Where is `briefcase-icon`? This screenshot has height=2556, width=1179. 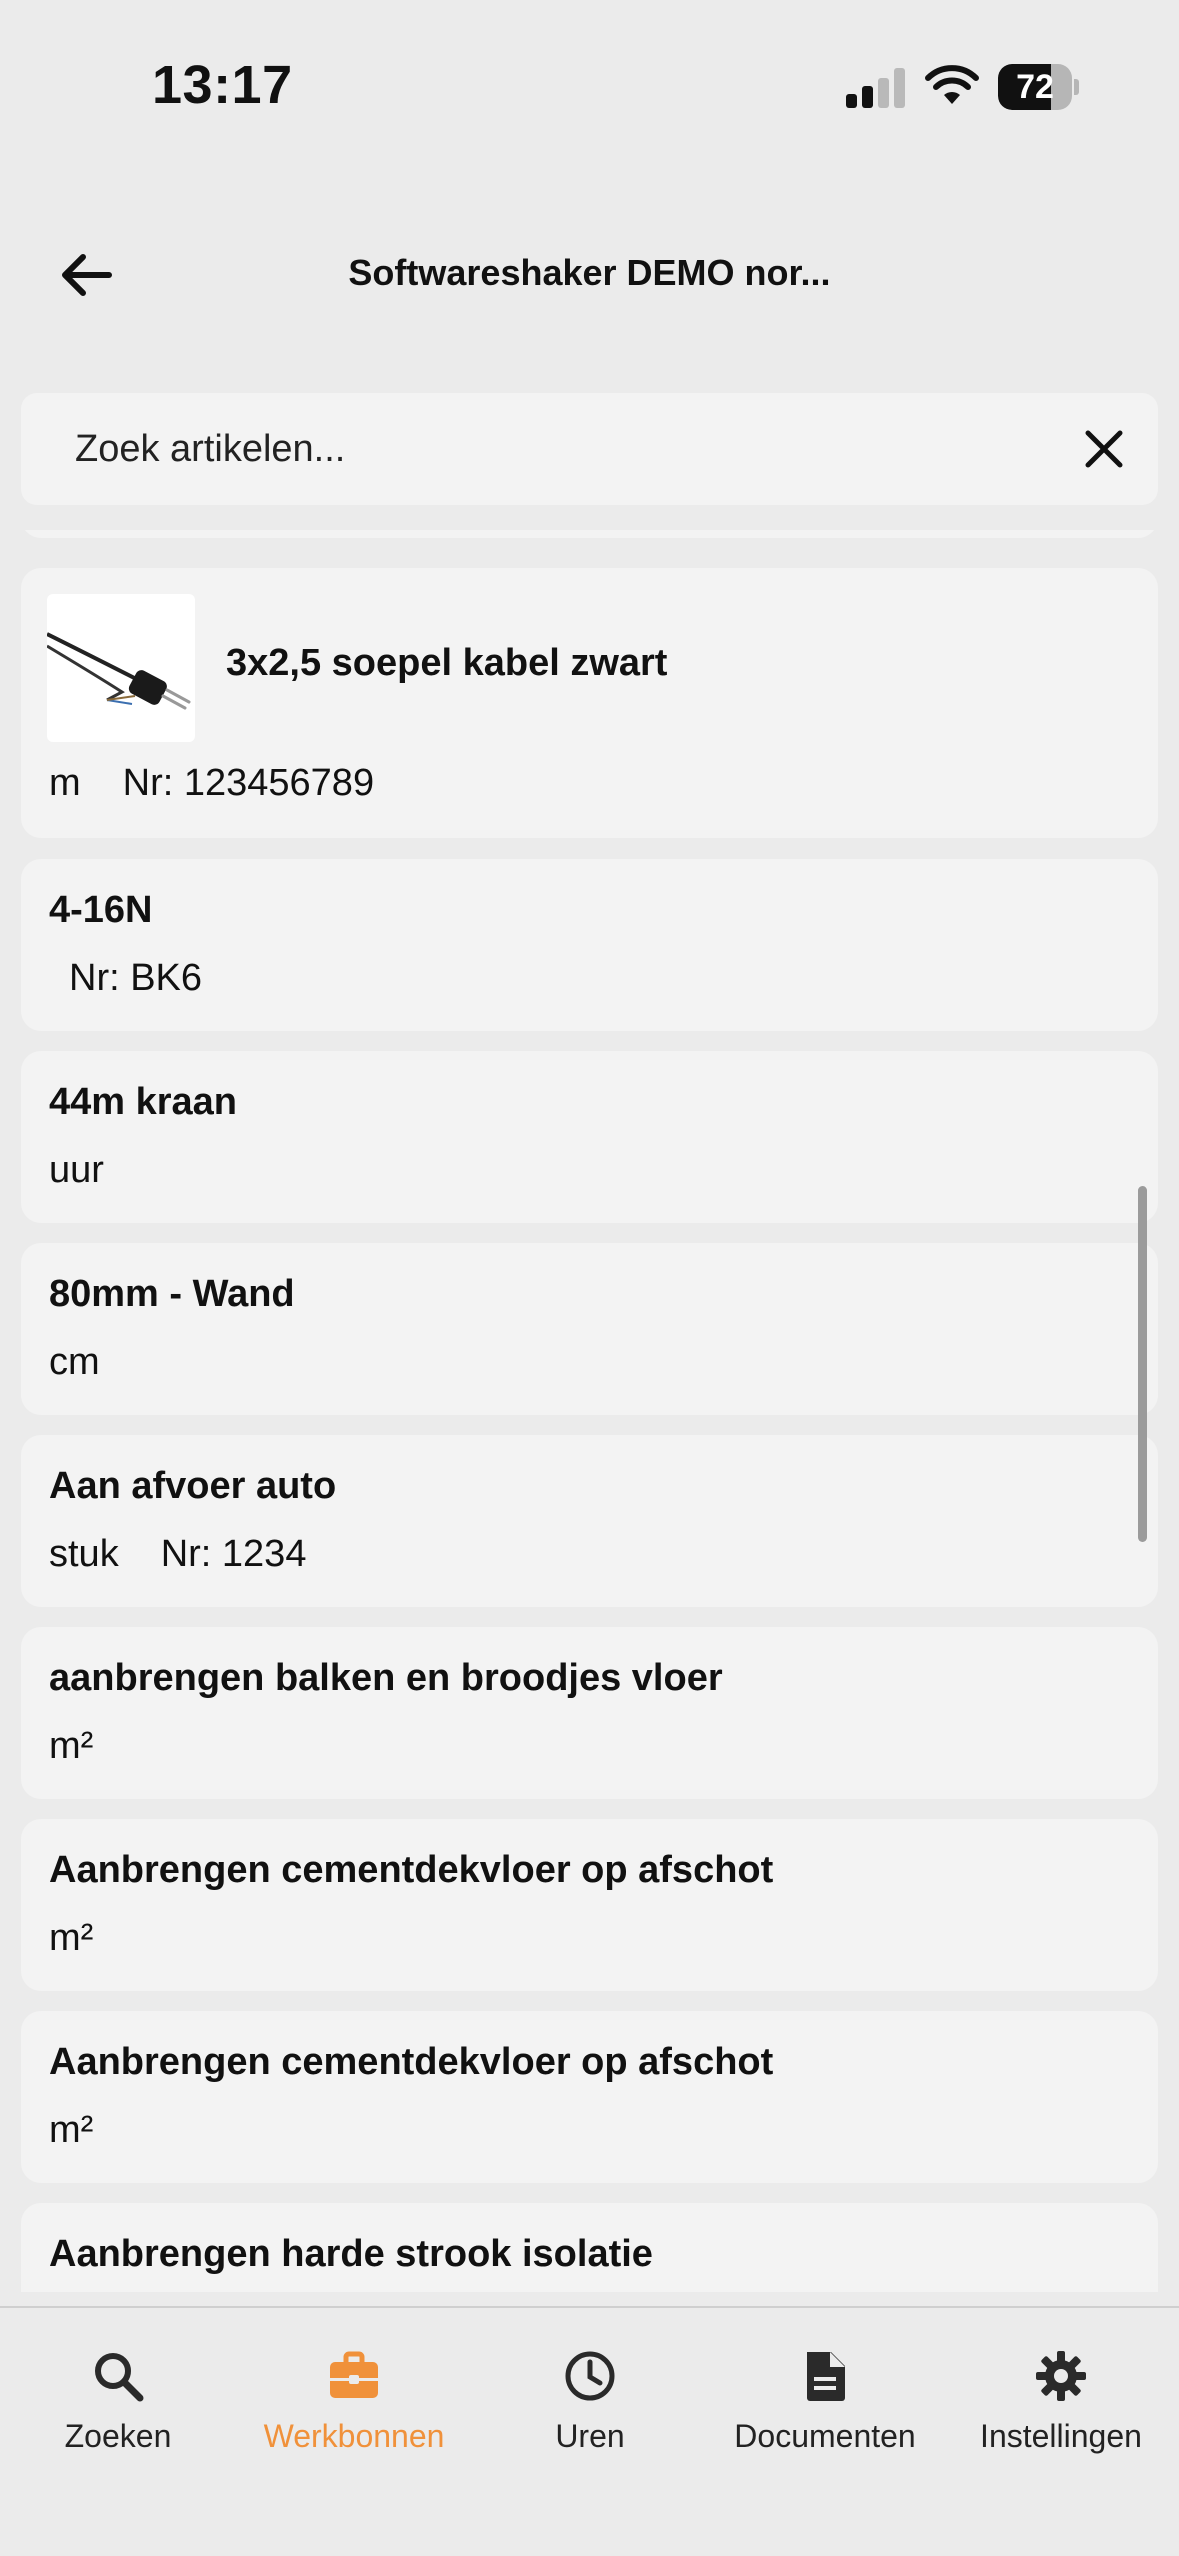 briefcase-icon is located at coordinates (354, 2374).